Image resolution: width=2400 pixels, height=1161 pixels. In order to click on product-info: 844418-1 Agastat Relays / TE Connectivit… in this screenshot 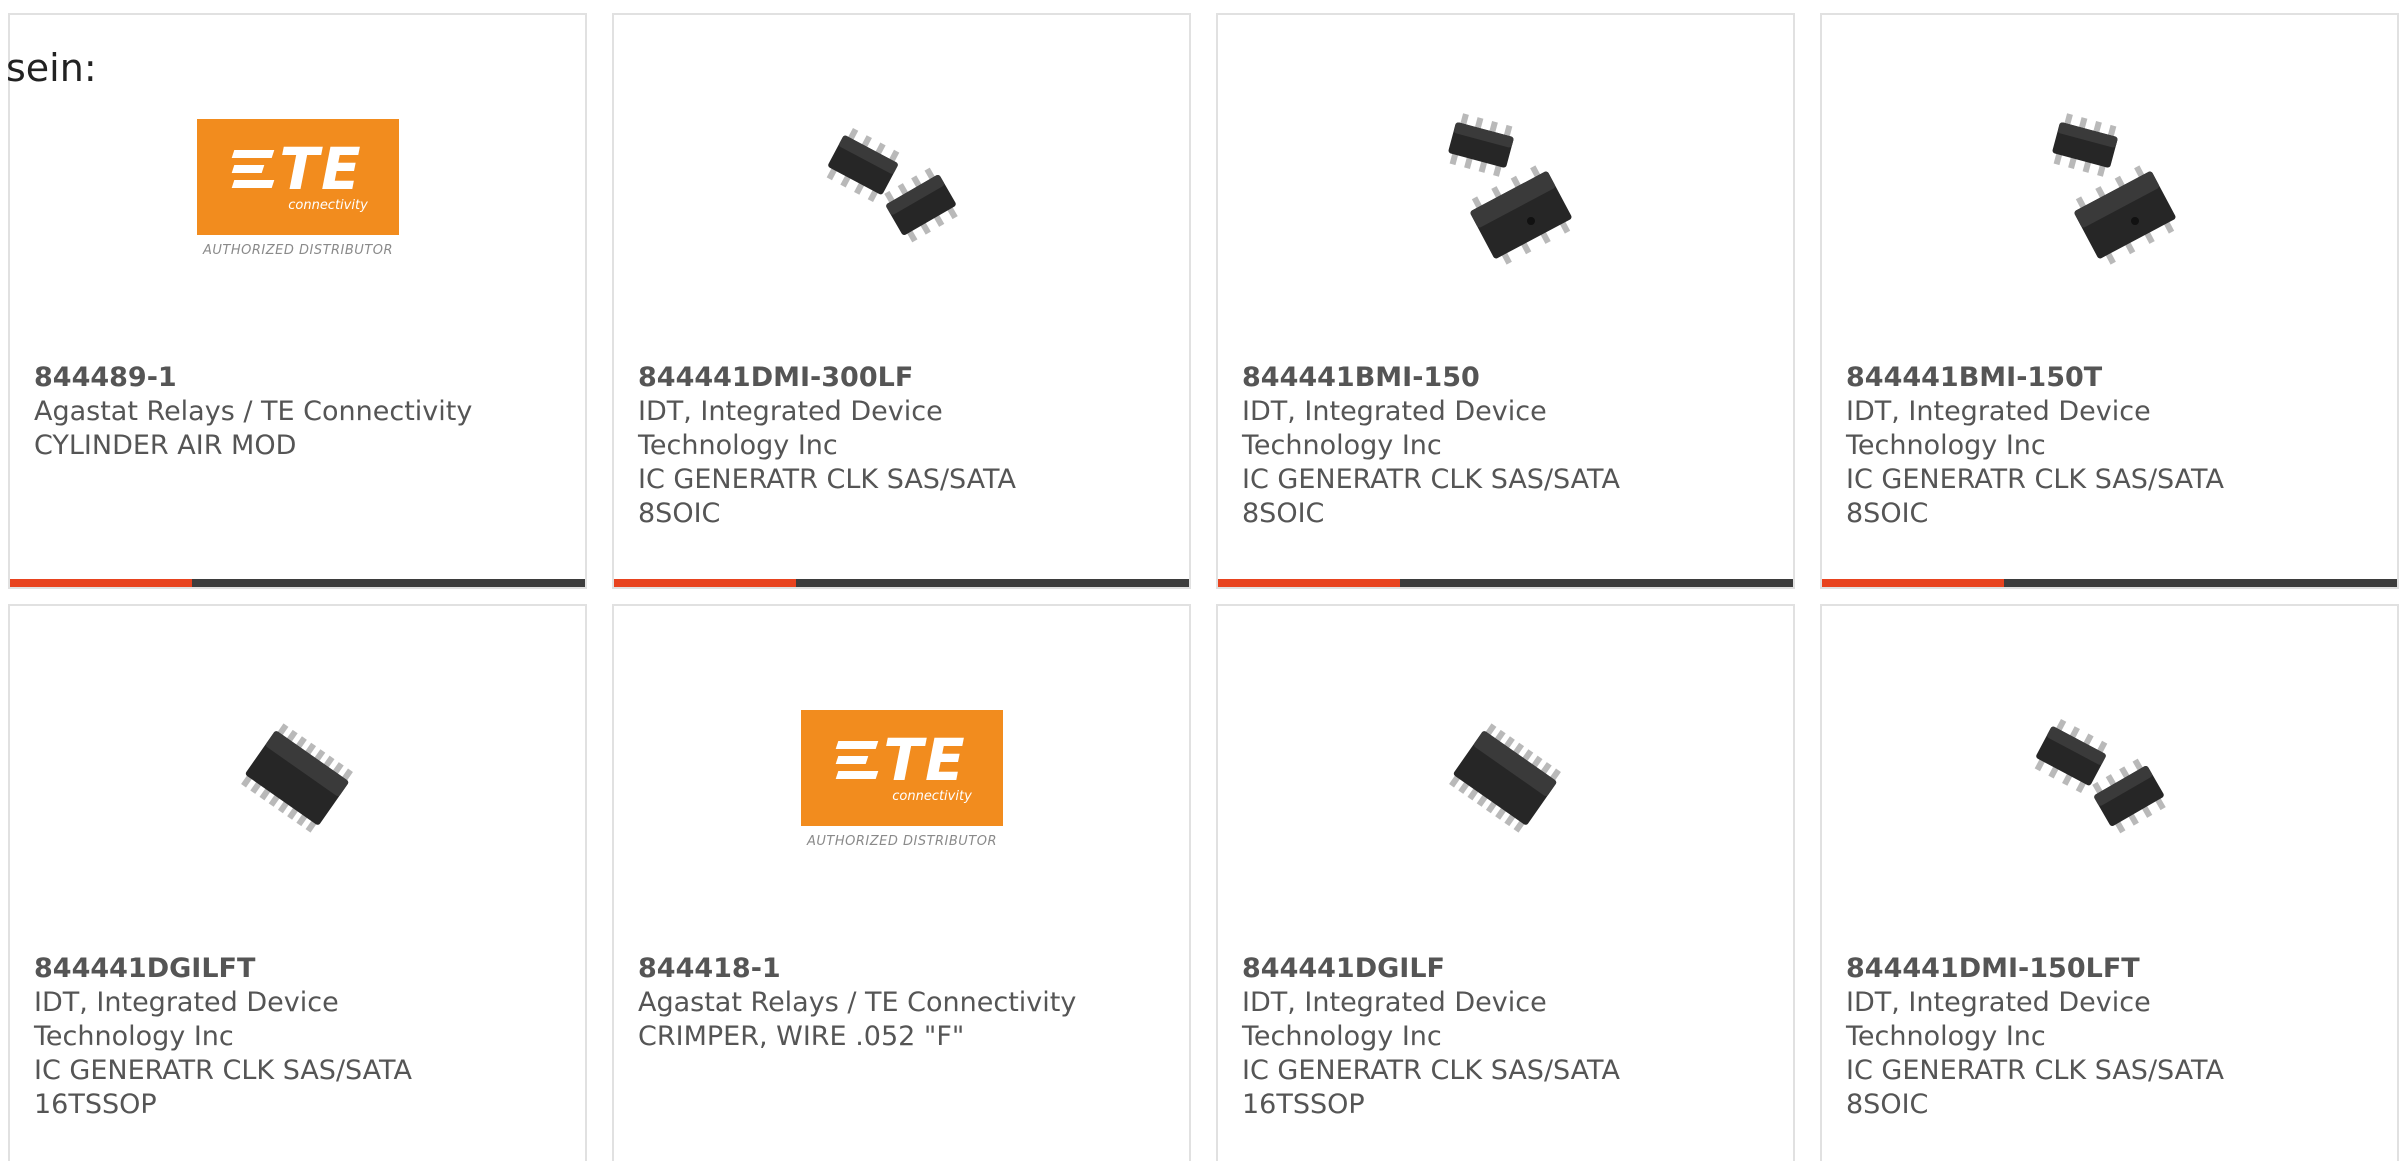, I will do `click(858, 1003)`.